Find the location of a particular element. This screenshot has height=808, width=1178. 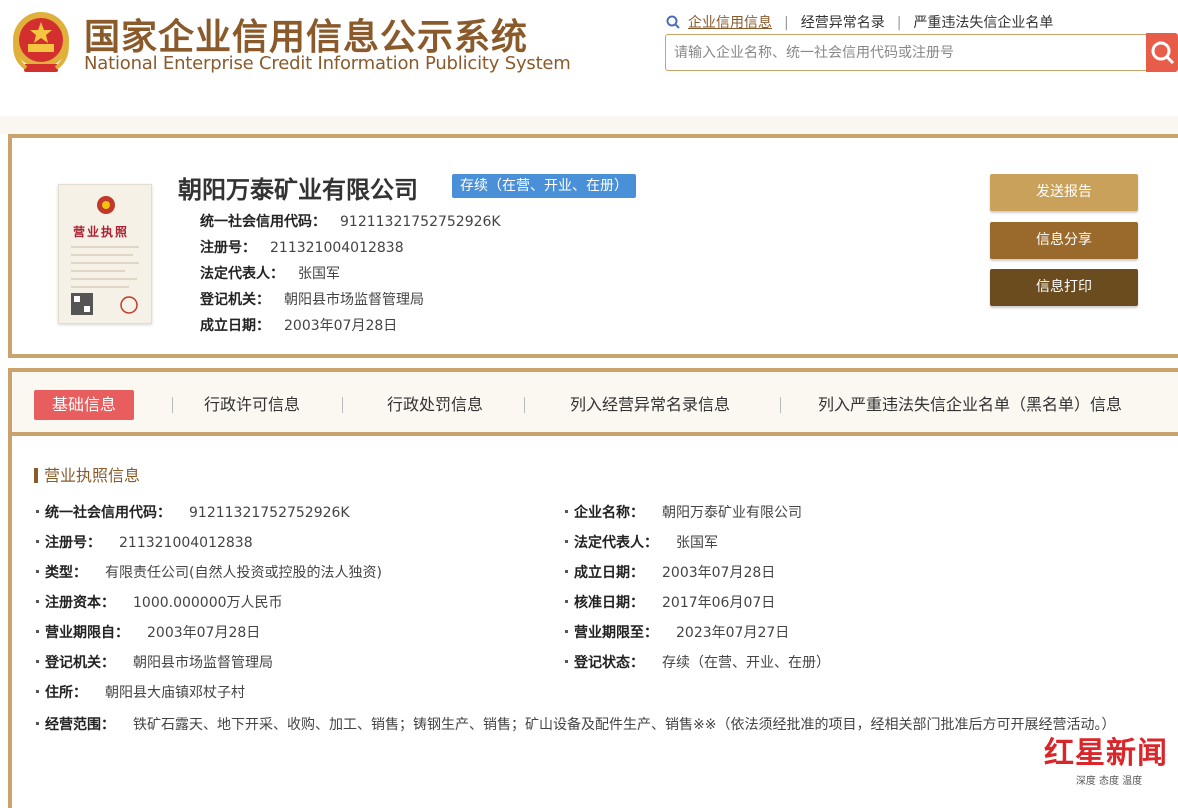

share-info-button: 信息分享 is located at coordinates (1064, 240).